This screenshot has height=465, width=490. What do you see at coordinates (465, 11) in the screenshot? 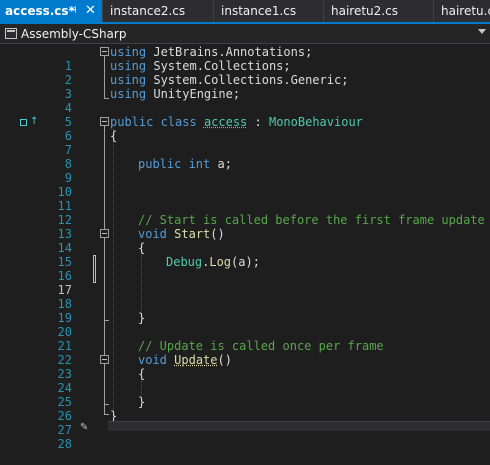
I see `tab-label: hairetu.cs` at bounding box center [465, 11].